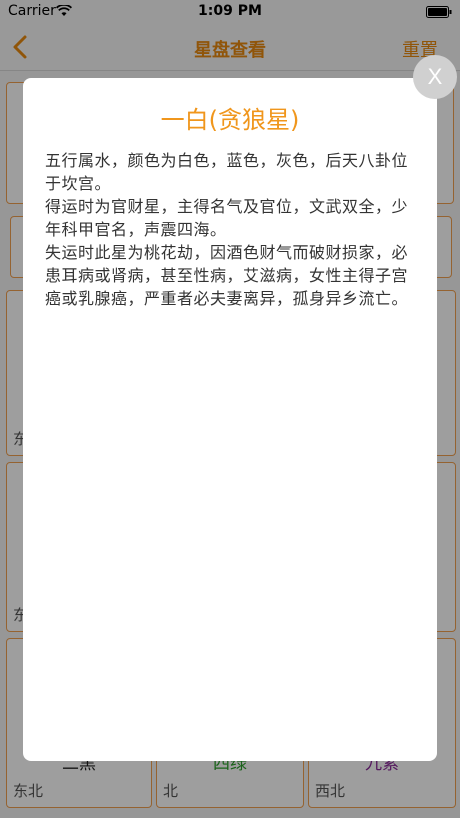 The height and width of the screenshot is (818, 460). I want to click on modal-title: 一白(贪狼星), so click(230, 120).